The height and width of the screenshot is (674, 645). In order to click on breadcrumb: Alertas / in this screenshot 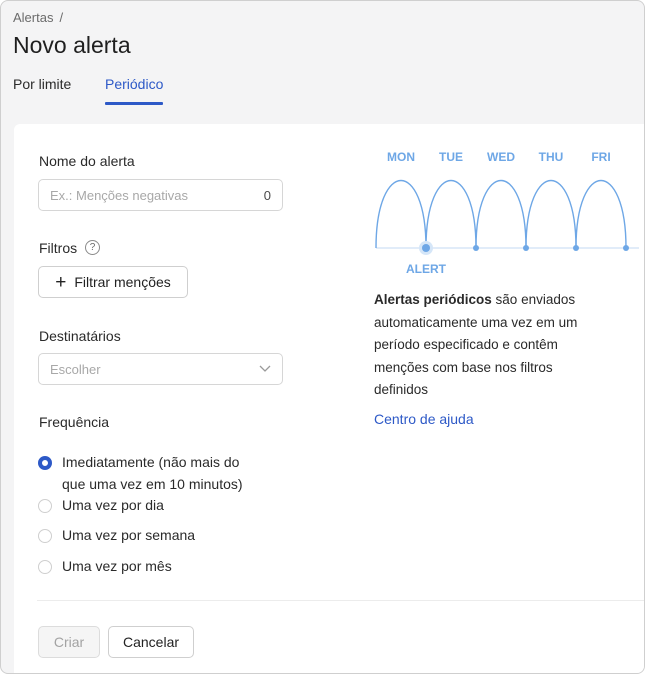, I will do `click(38, 17)`.